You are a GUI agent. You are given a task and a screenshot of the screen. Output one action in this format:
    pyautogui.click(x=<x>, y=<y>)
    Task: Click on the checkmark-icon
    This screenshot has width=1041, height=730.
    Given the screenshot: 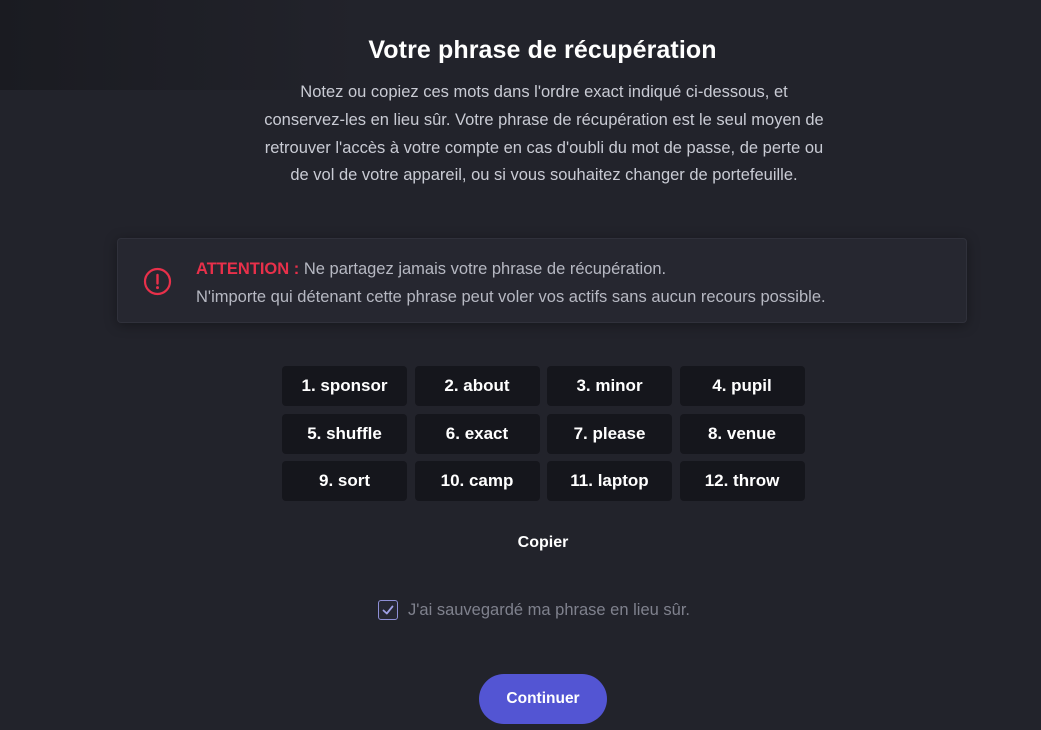 What is the action you would take?
    pyautogui.click(x=388, y=610)
    